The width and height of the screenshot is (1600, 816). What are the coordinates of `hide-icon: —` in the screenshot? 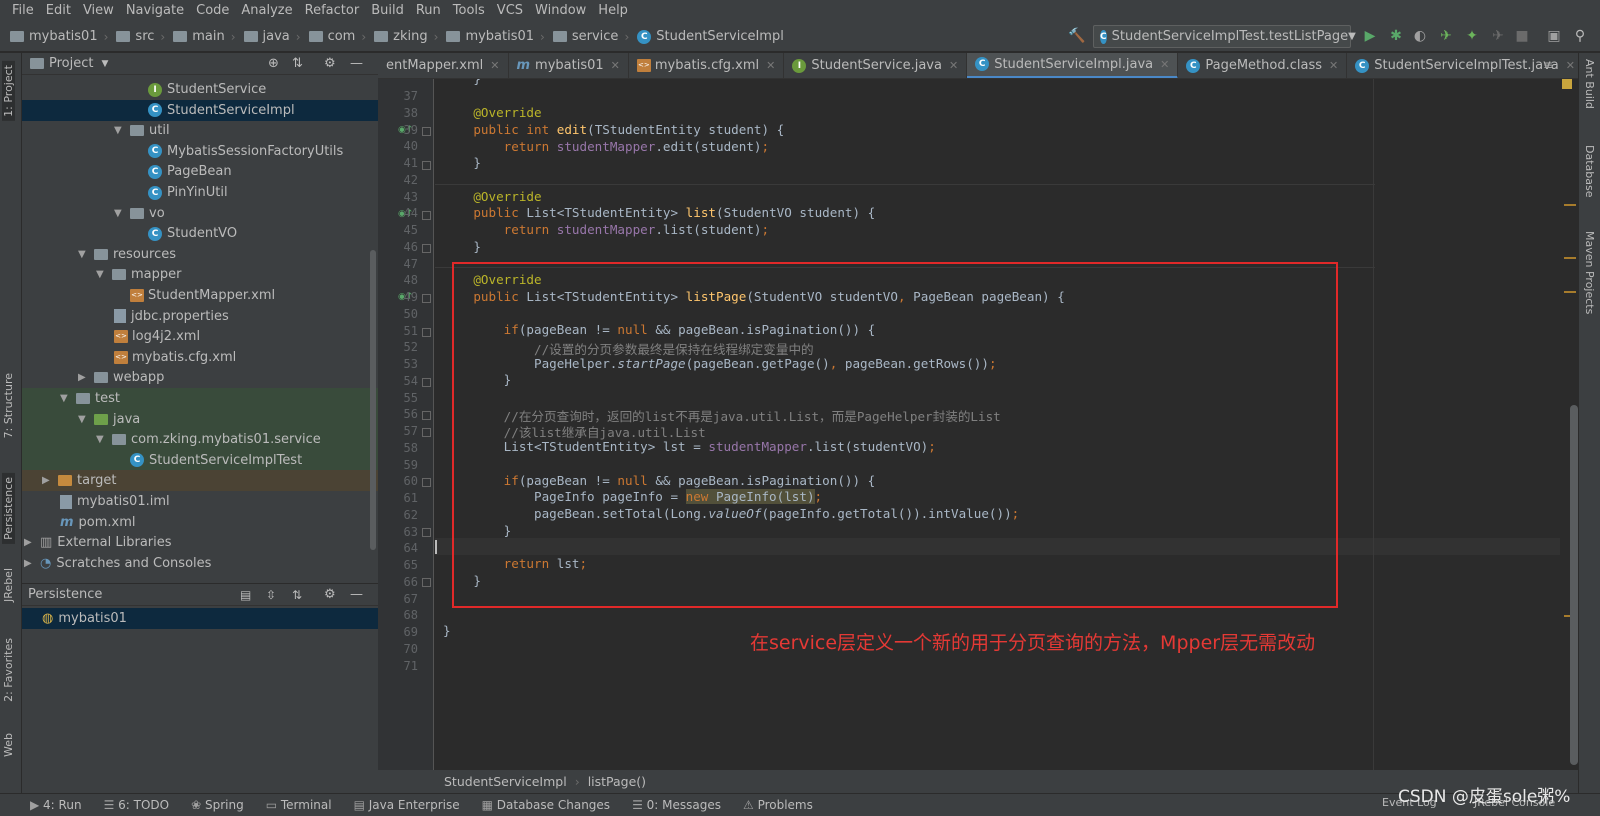 It's located at (356, 594).